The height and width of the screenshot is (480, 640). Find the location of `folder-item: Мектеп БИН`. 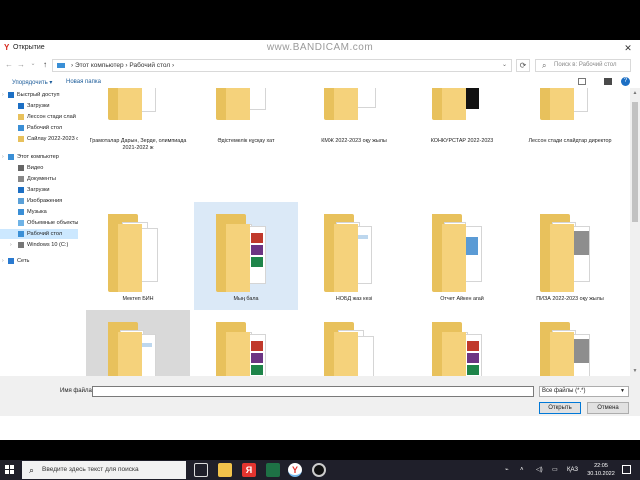

folder-item: Мектеп БИН is located at coordinates (138, 256).